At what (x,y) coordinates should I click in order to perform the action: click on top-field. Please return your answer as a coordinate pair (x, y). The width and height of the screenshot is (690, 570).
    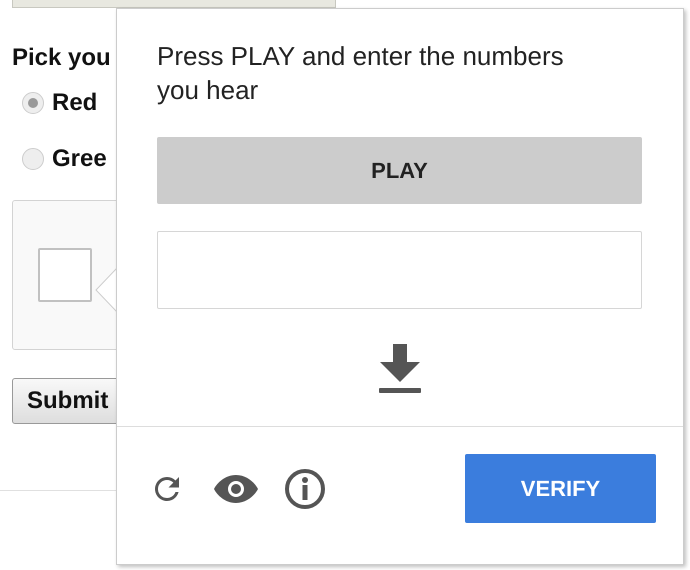
    Looking at the image, I should click on (174, 4).